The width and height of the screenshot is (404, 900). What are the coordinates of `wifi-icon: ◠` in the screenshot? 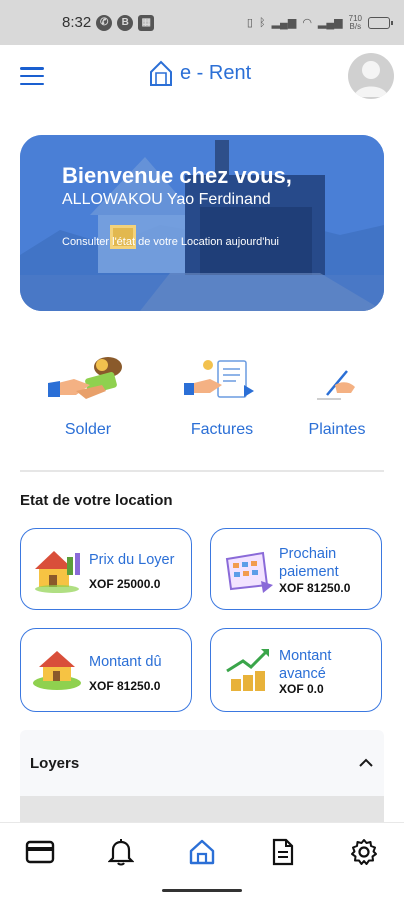 It's located at (307, 23).